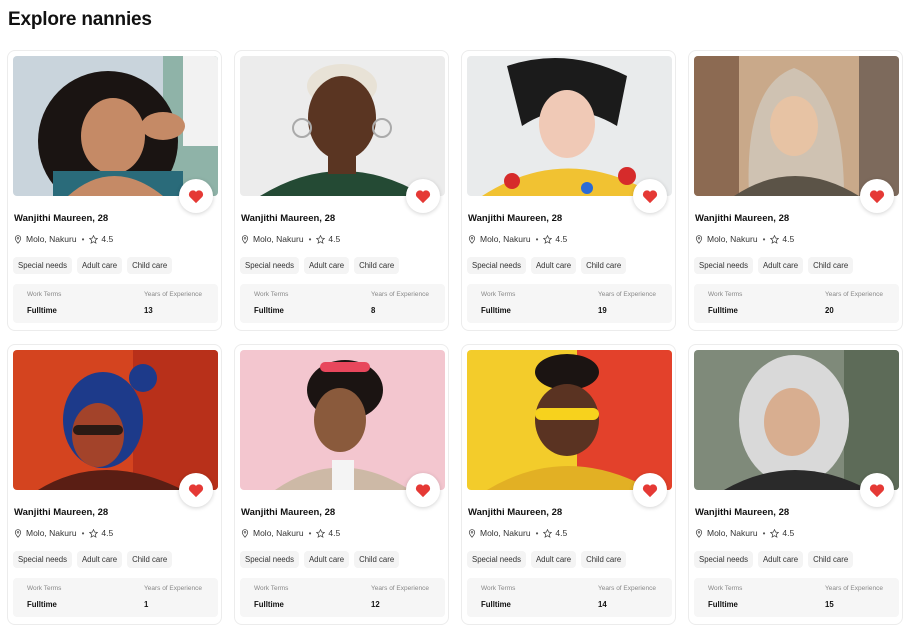 Image resolution: width=917 pixels, height=628 pixels. What do you see at coordinates (146, 604) in the screenshot?
I see `experience-value: 1` at bounding box center [146, 604].